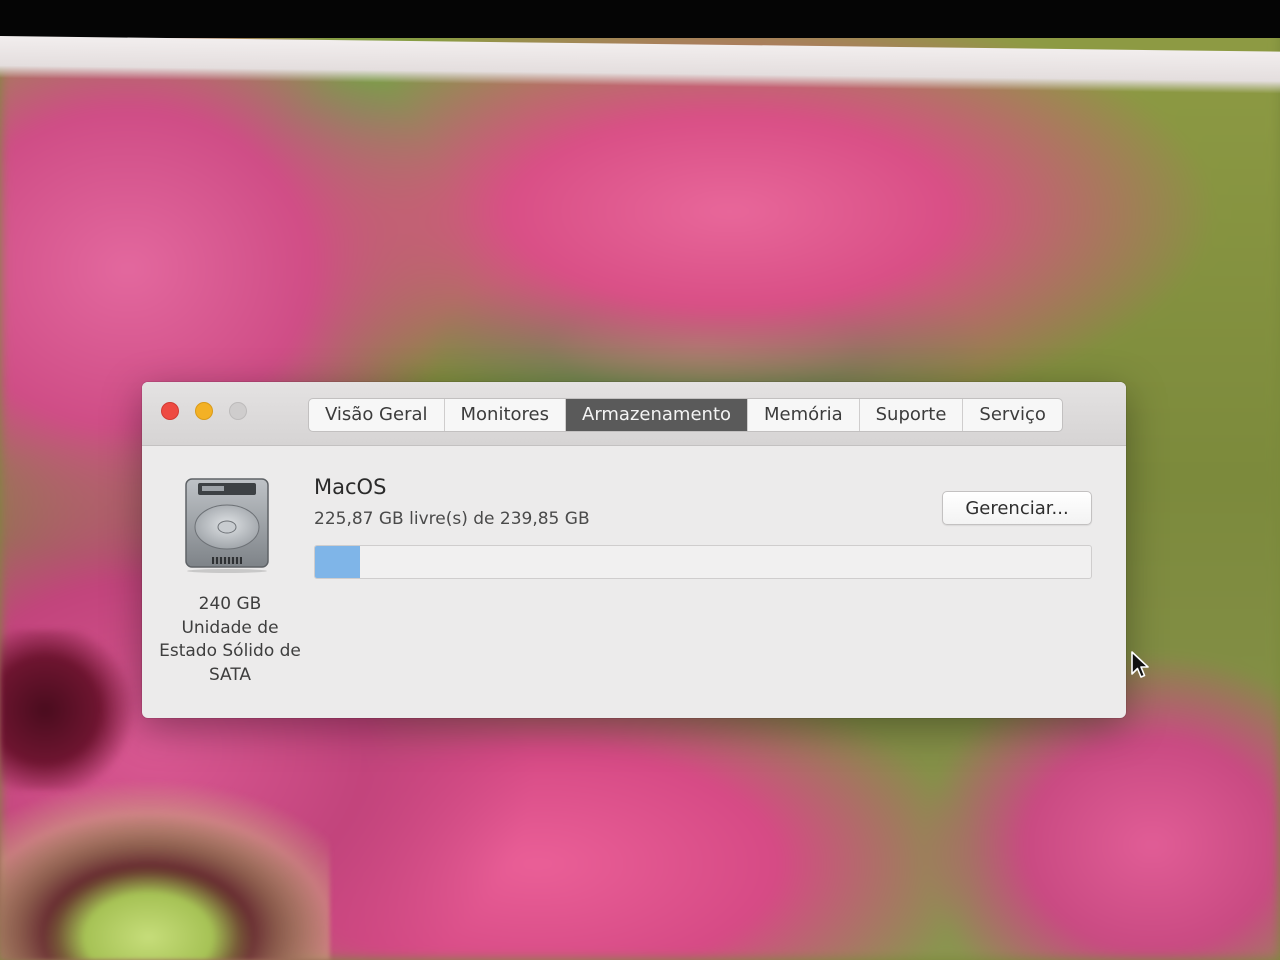  Describe the element at coordinates (1140, 664) in the screenshot. I see `mouse-pointer-icon` at that location.